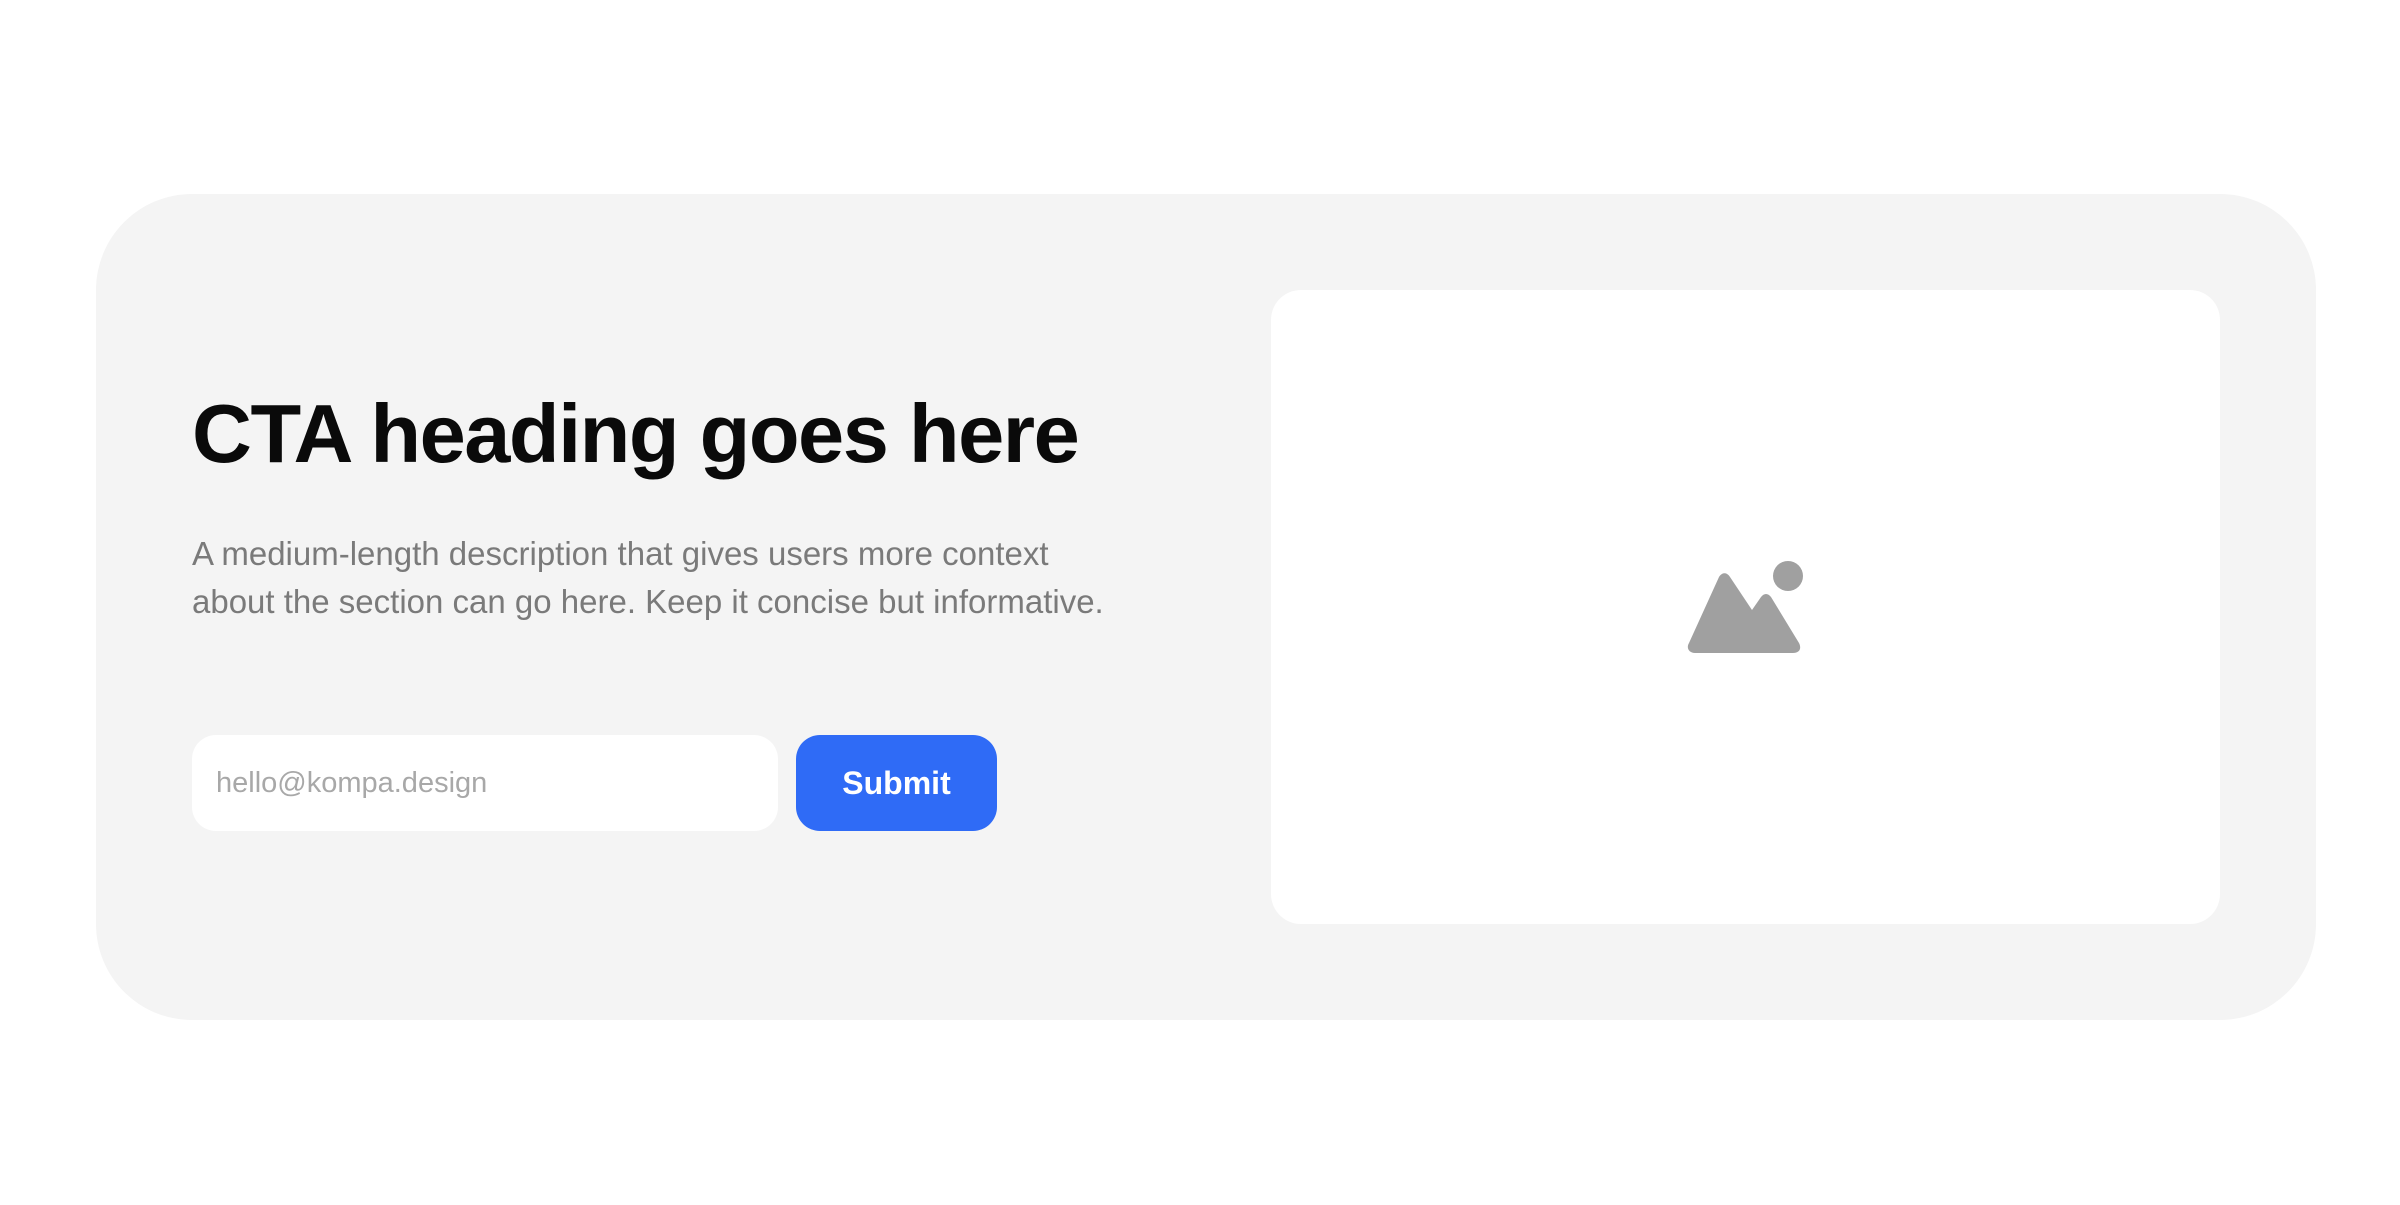 The height and width of the screenshot is (1205, 2400). I want to click on cta-heading: CTA heading goes here, so click(636, 433).